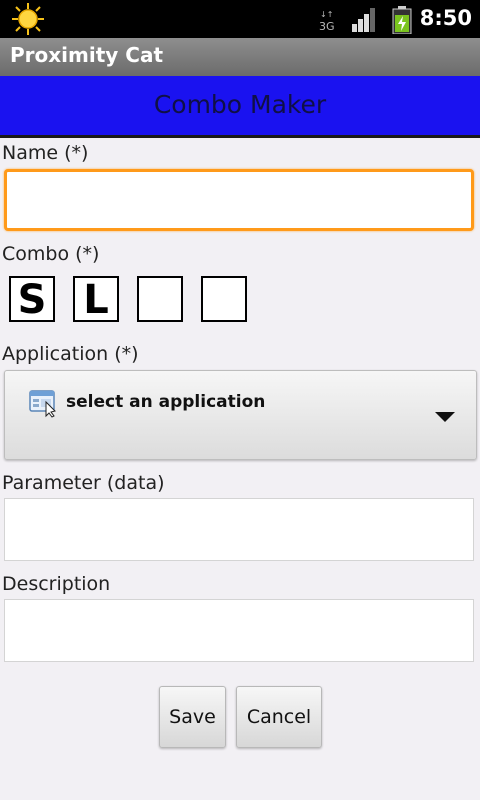 This screenshot has height=800, width=480. Describe the element at coordinates (42, 404) in the screenshot. I see `app-window-icon` at that location.